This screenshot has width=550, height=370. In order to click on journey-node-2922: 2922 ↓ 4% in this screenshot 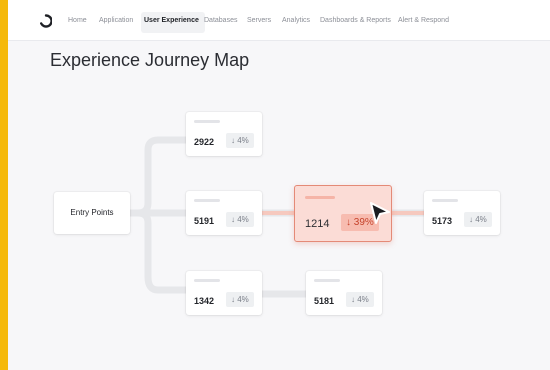, I will do `click(224, 134)`.